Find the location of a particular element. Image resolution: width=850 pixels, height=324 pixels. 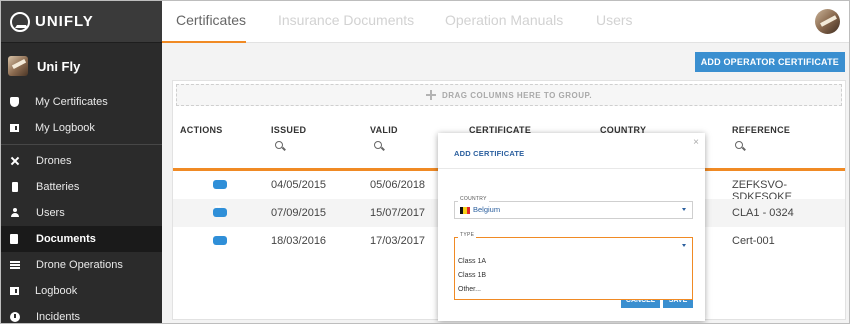

group-drop-zone: DRAG COLUMNS HERE TO GROUP. is located at coordinates (509, 95).